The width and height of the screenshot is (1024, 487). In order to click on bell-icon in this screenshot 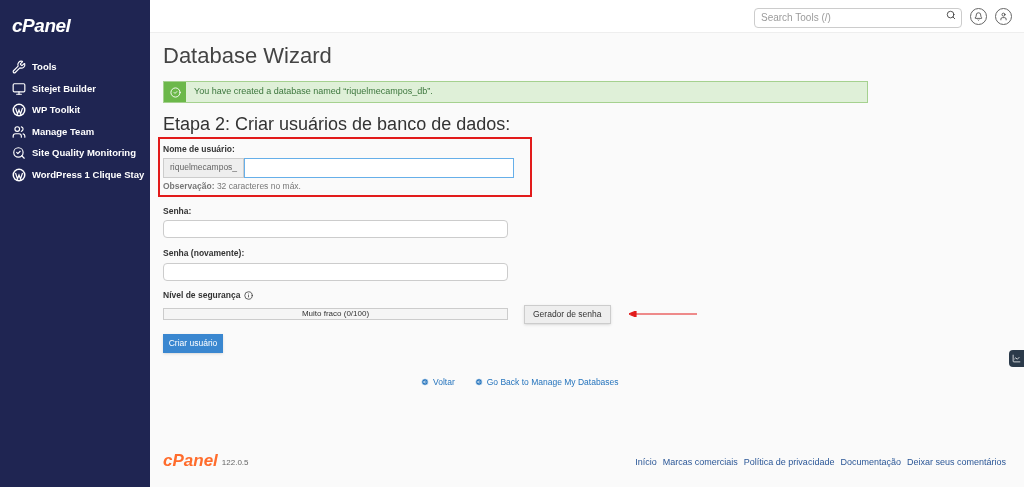, I will do `click(978, 16)`.